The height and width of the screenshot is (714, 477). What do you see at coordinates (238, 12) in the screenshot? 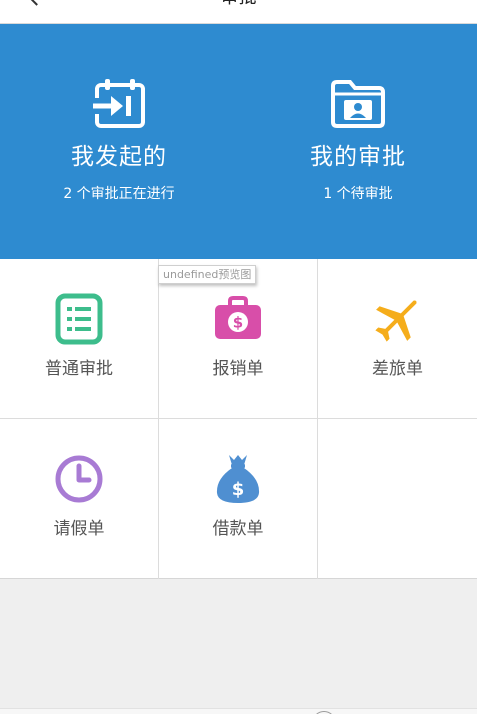
I see `top-navbar: 审批` at bounding box center [238, 12].